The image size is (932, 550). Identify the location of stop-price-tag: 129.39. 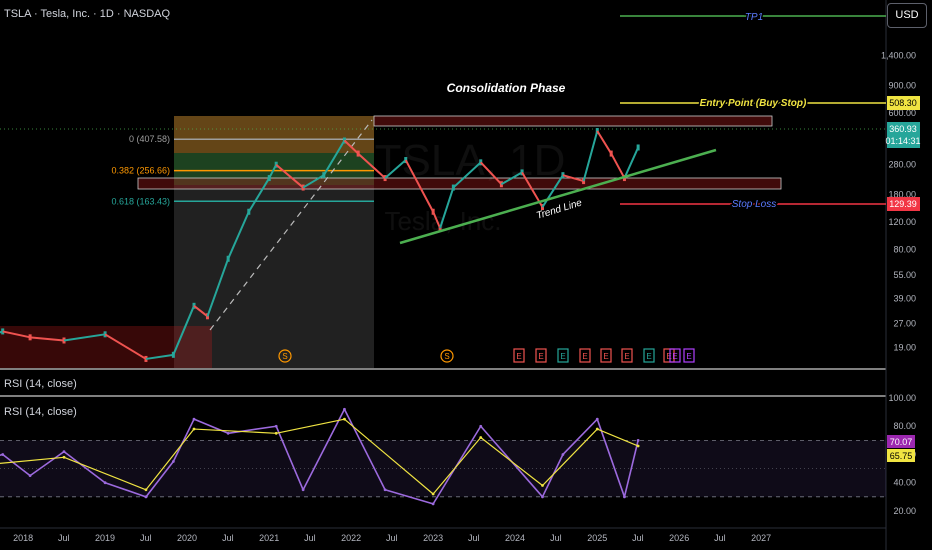
(903, 204).